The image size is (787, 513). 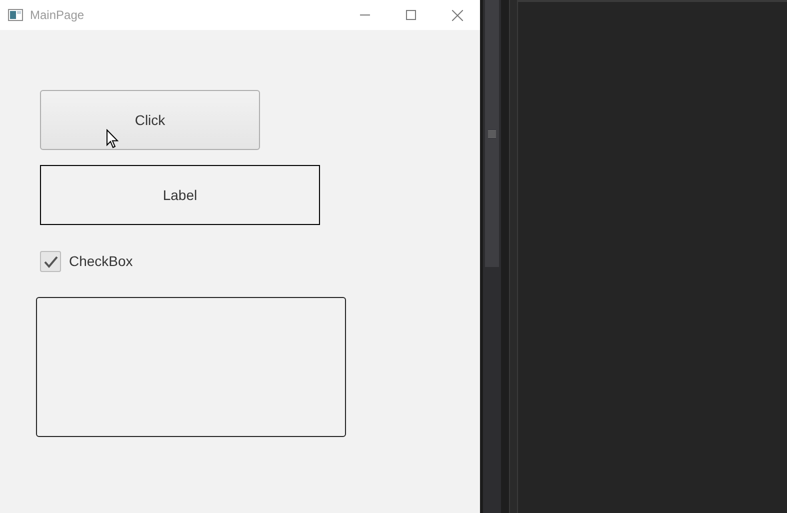 What do you see at coordinates (411, 15) in the screenshot?
I see `maximize-icon` at bounding box center [411, 15].